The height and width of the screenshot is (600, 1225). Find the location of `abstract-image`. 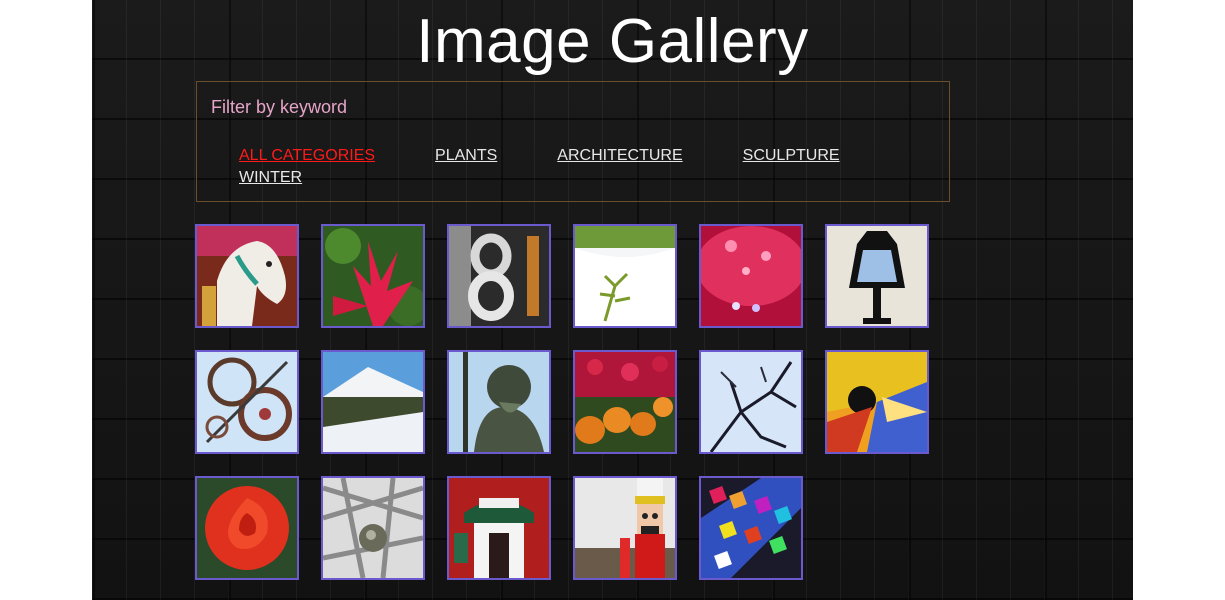

abstract-image is located at coordinates (877, 402).